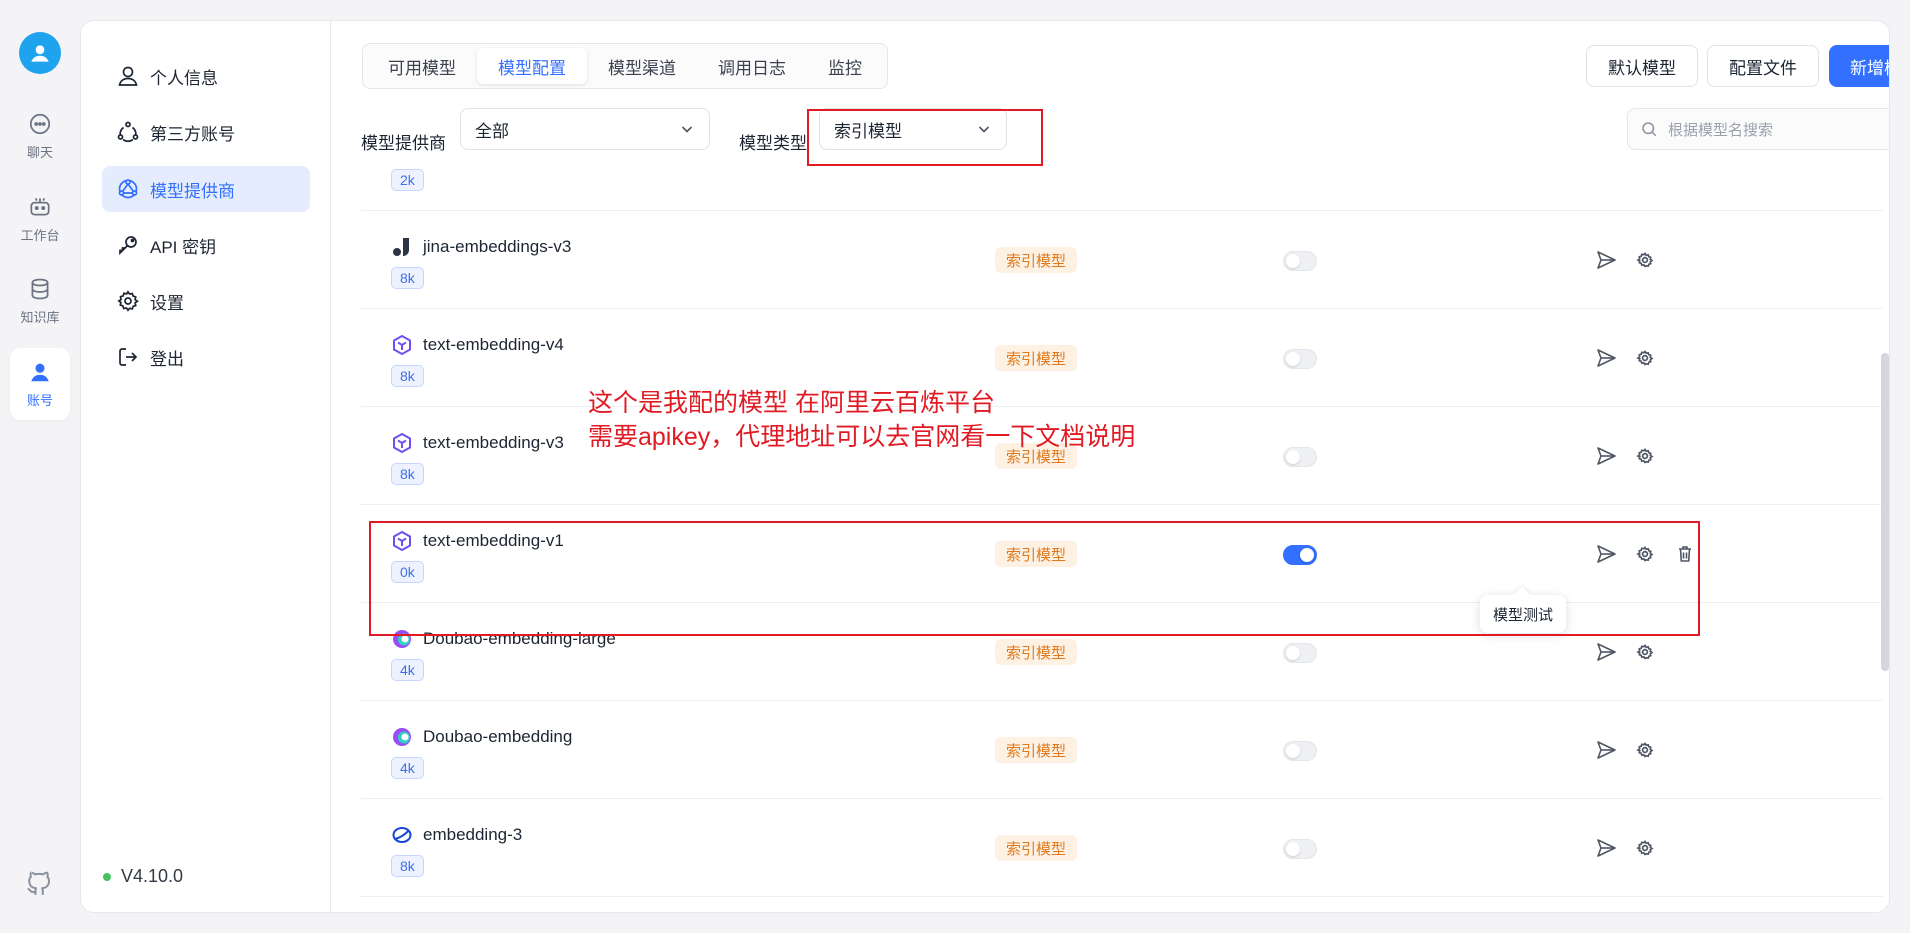 The height and width of the screenshot is (933, 1910). What do you see at coordinates (1122, 750) in the screenshot?
I see `model-row: Doubao-embedding 4k 索引模型` at bounding box center [1122, 750].